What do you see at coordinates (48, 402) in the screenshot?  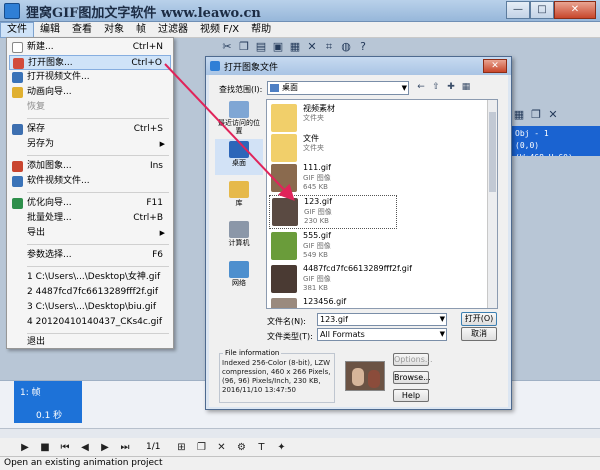 I see `frame-thumbnail: 1: 帧 0.1 秒` at bounding box center [48, 402].